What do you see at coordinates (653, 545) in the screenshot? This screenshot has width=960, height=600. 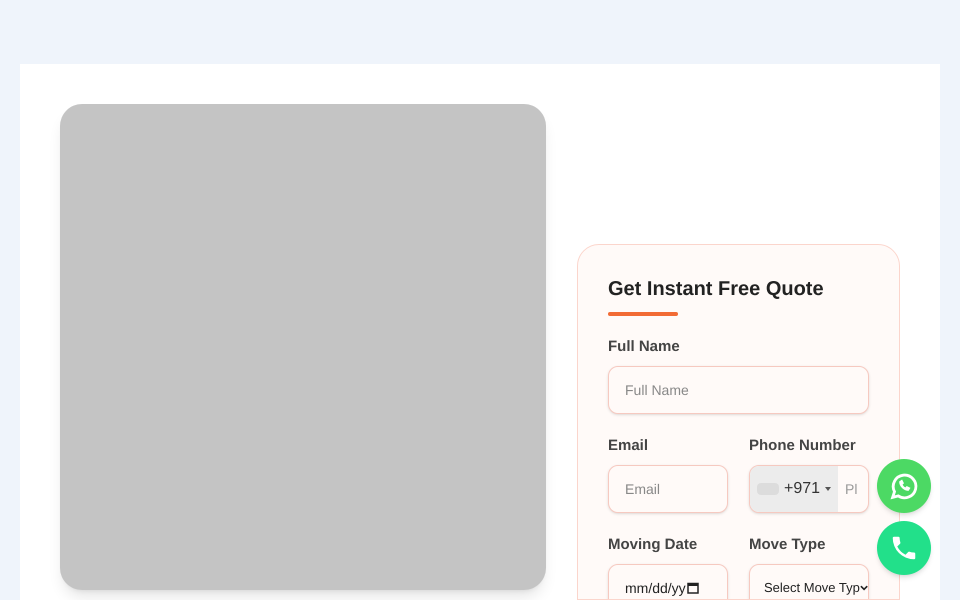 I see `field-label: Moving Date` at bounding box center [653, 545].